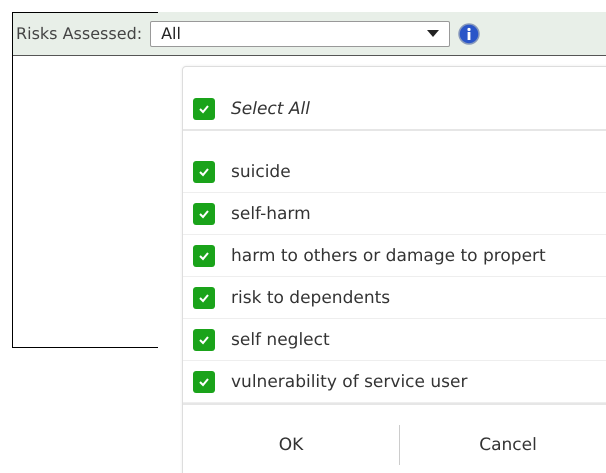 Image resolution: width=606 pixels, height=473 pixels. What do you see at coordinates (79, 33) in the screenshot?
I see `filter-label: Risks Assessed:` at bounding box center [79, 33].